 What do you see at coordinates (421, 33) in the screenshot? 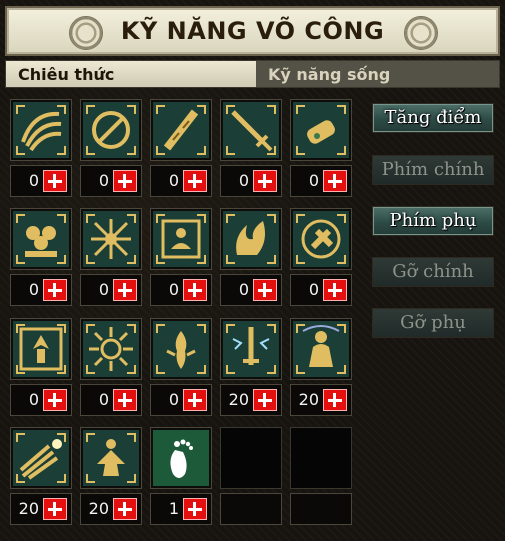
I see `medallion-right-icon` at bounding box center [421, 33].